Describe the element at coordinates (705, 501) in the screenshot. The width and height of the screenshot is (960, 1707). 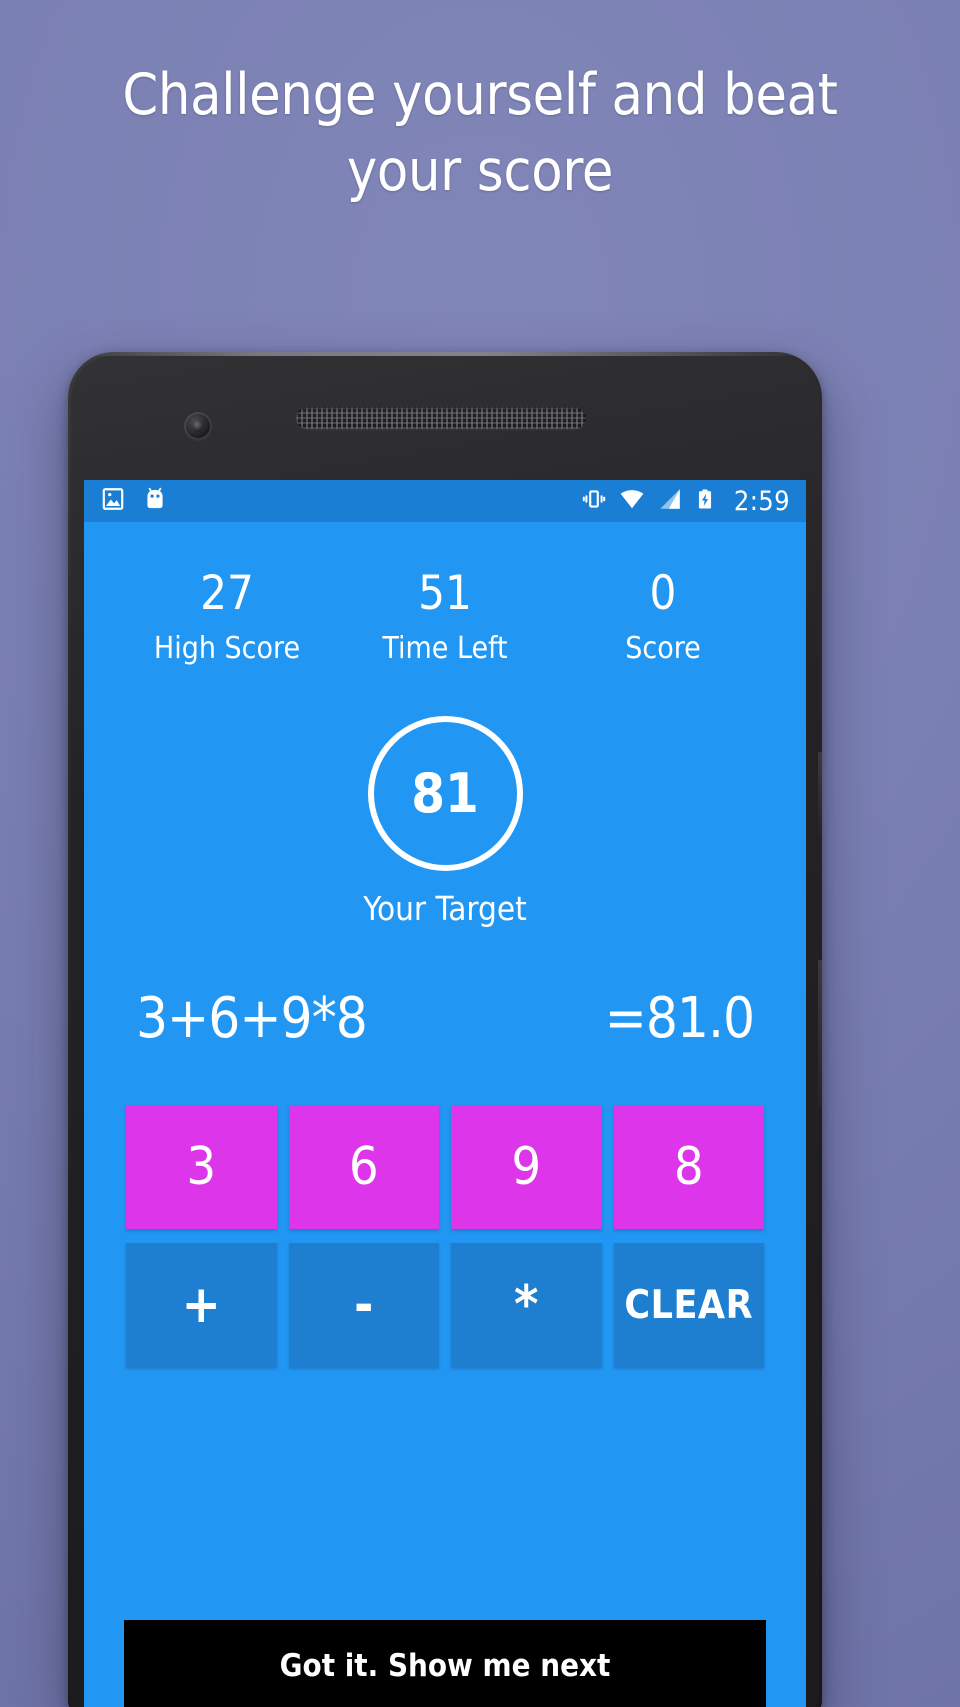
I see `battery-charging-icon` at that location.